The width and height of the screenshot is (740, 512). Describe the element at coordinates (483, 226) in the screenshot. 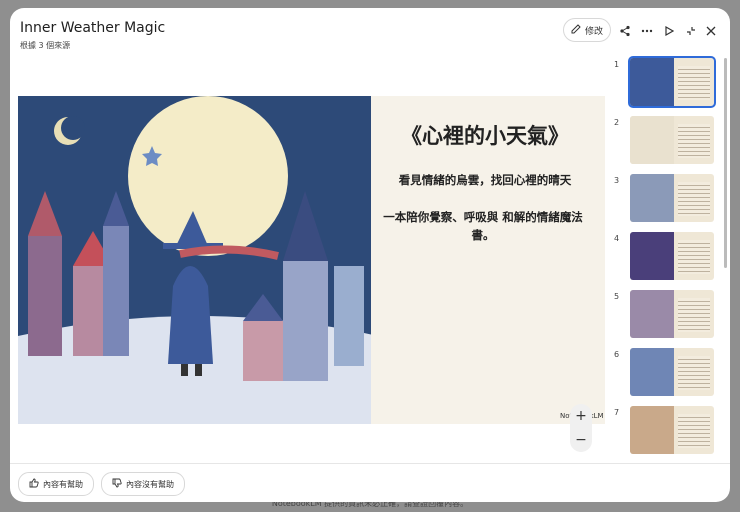

I see `slide-description: 一本陪你覺察、呼吸與 和解的情緒魔法書。` at that location.